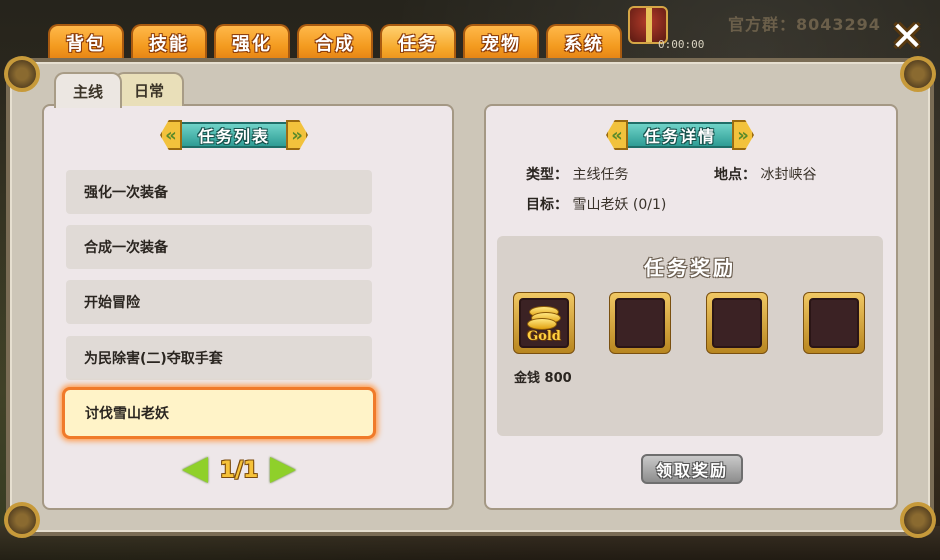  What do you see at coordinates (219, 247) in the screenshot?
I see `quest-item: 合成一次装备` at bounding box center [219, 247].